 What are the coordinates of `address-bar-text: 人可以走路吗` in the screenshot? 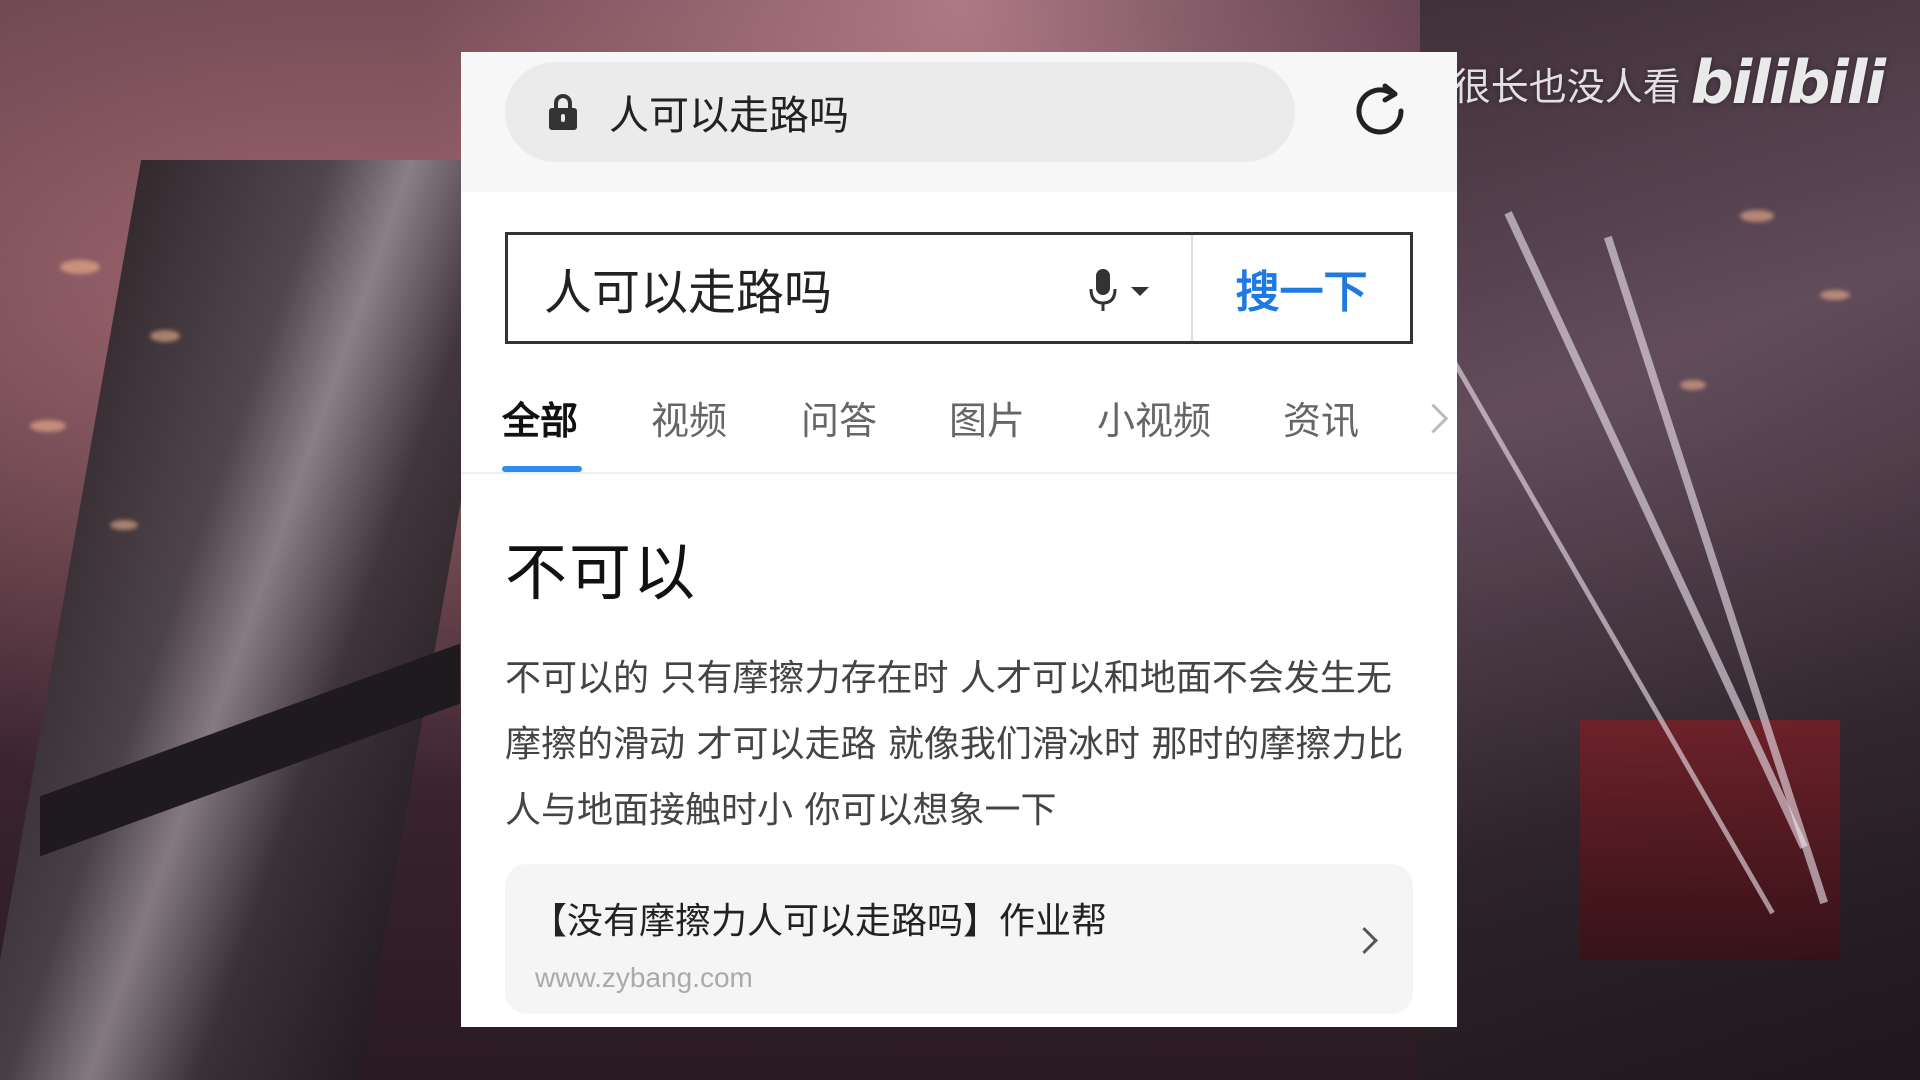 It's located at (729, 116).